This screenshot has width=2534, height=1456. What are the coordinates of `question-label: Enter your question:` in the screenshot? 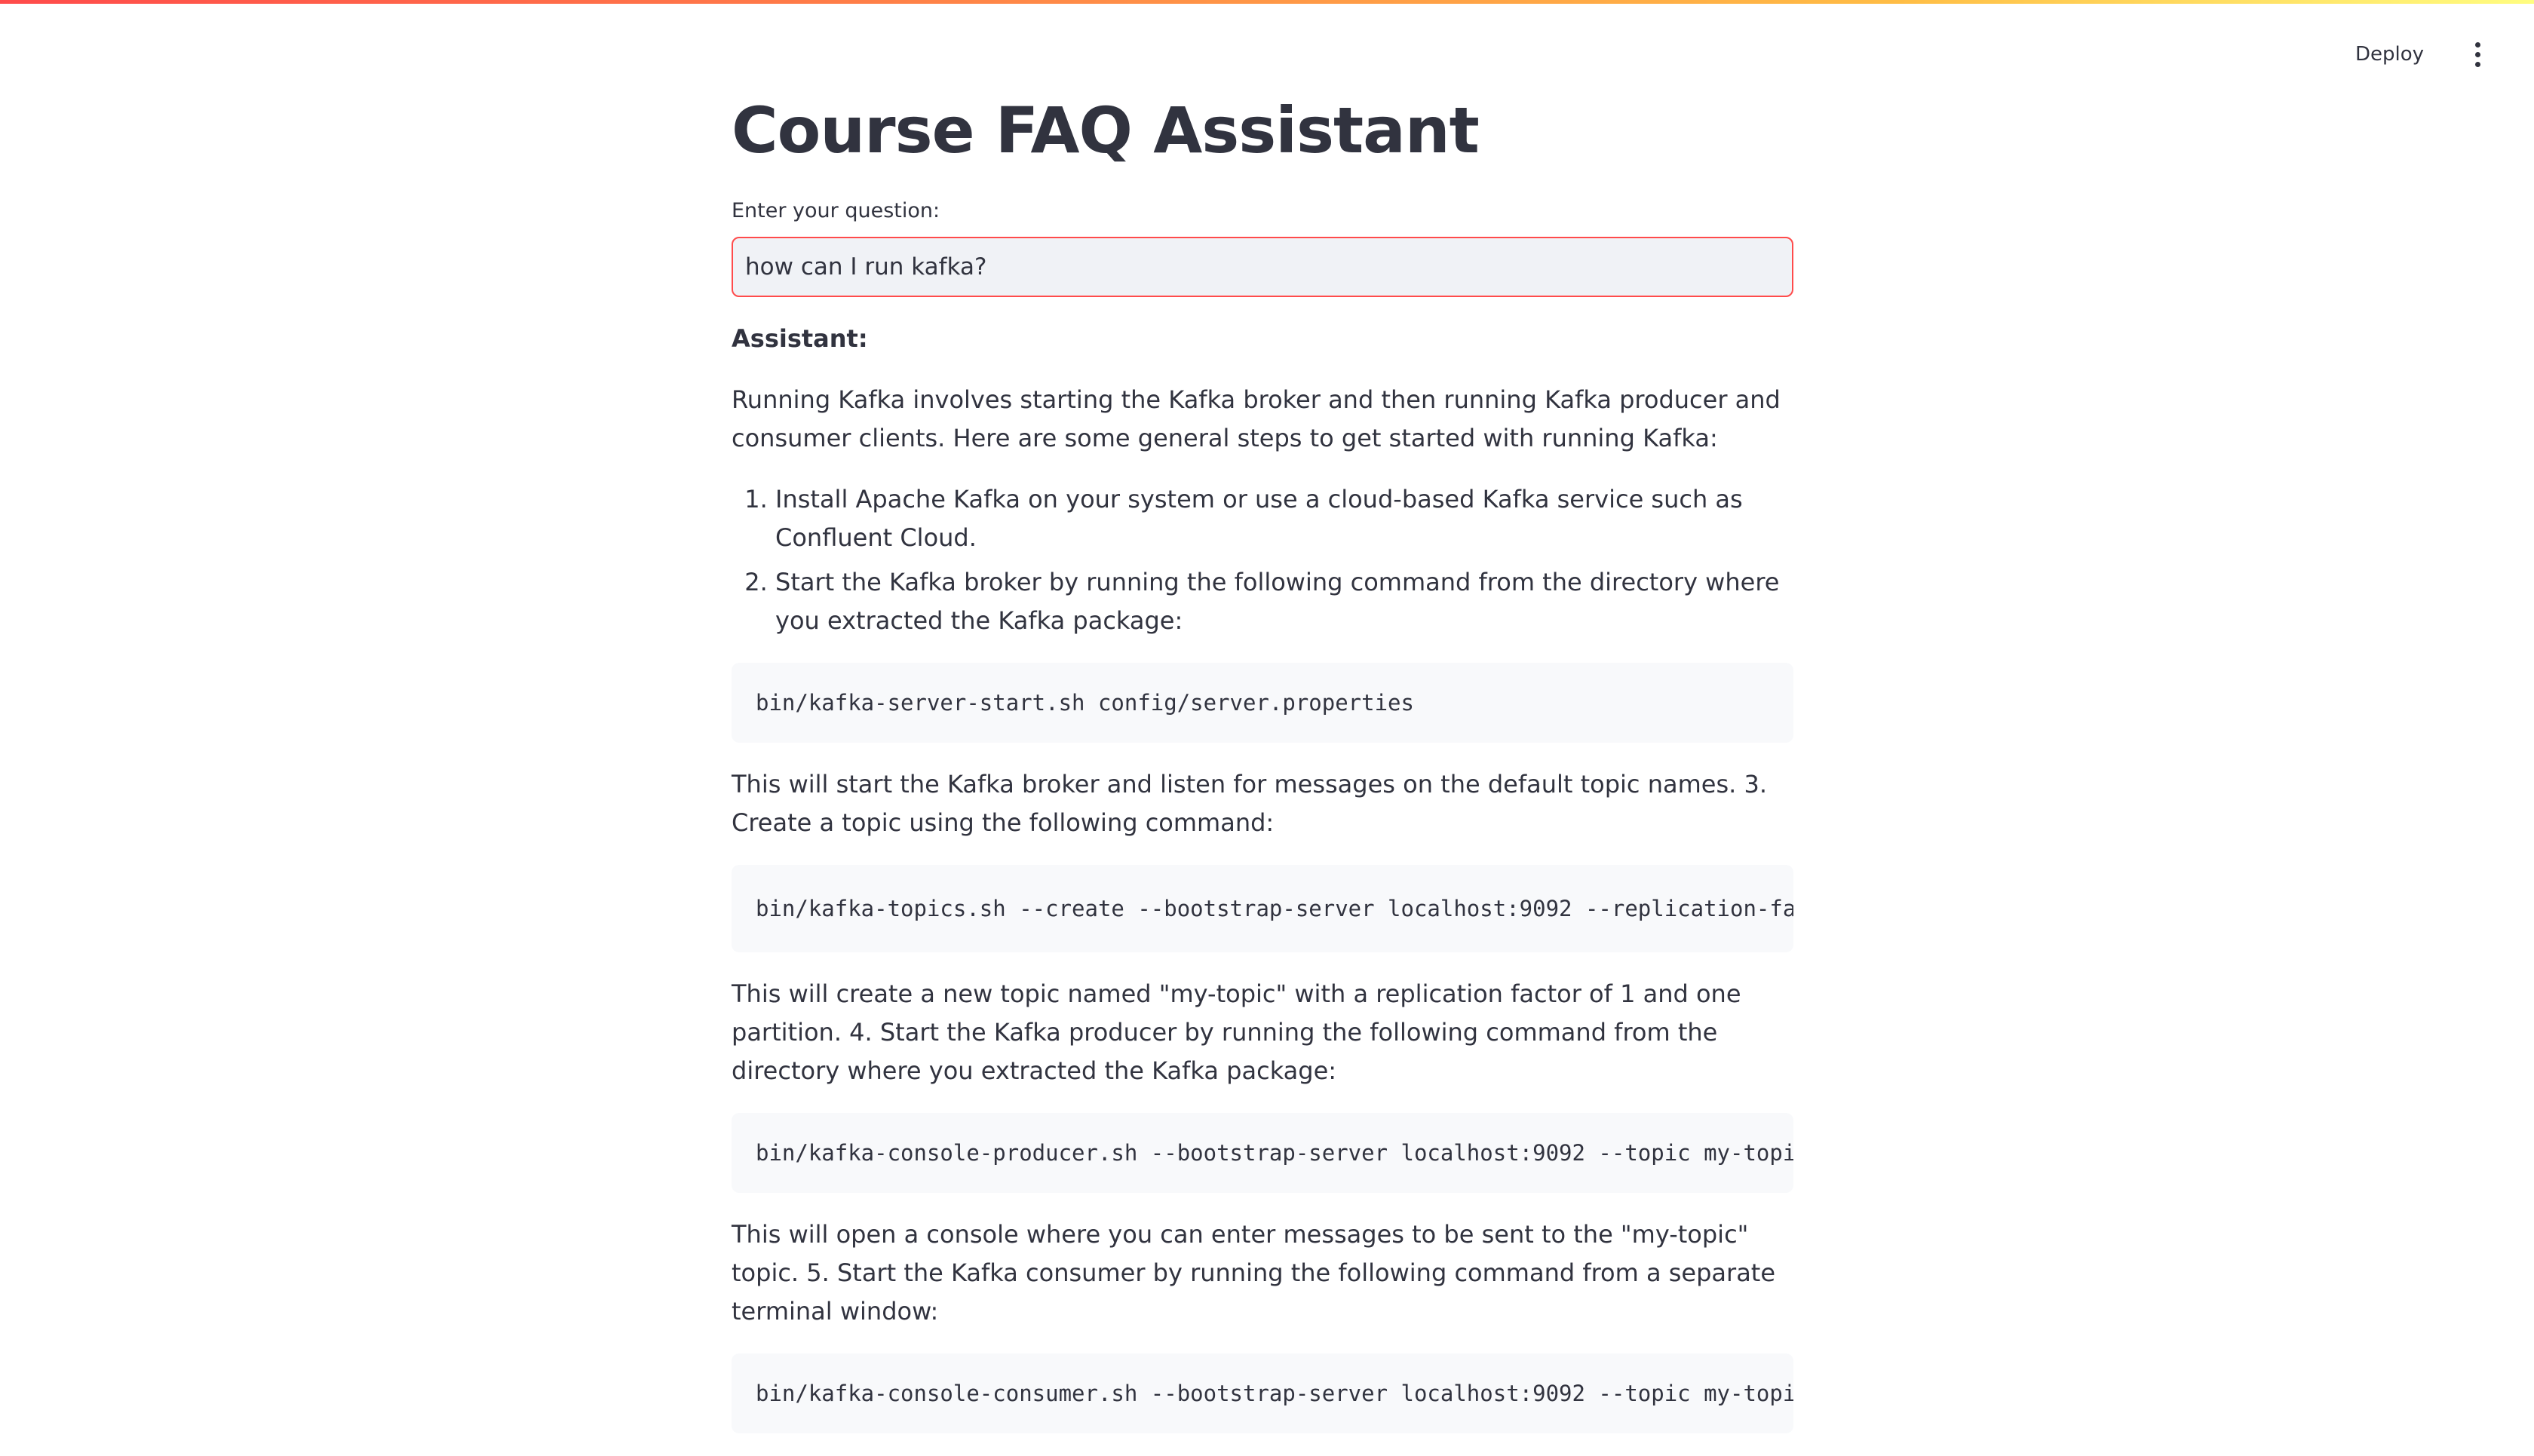 It's located at (836, 210).